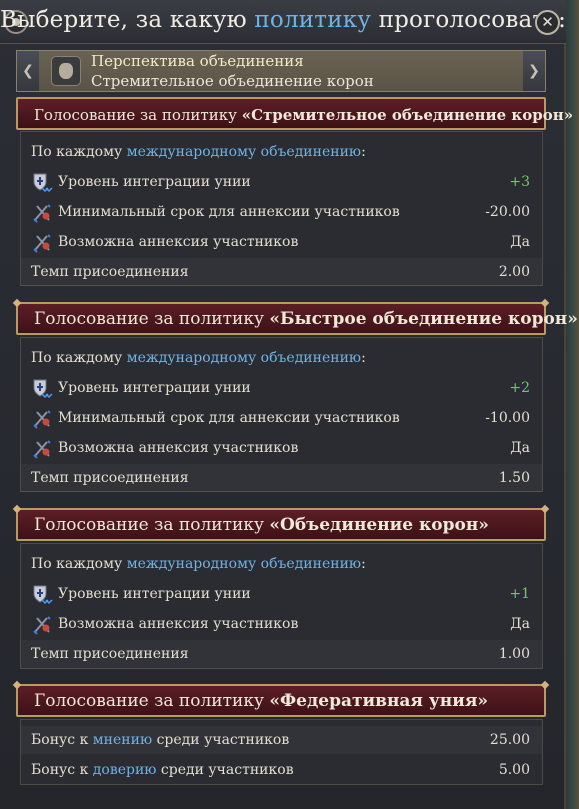 Image resolution: width=579 pixels, height=809 pixels. What do you see at coordinates (232, 81) in the screenshot?
I see `selector-subtitle: Стремительное объединение корон` at bounding box center [232, 81].